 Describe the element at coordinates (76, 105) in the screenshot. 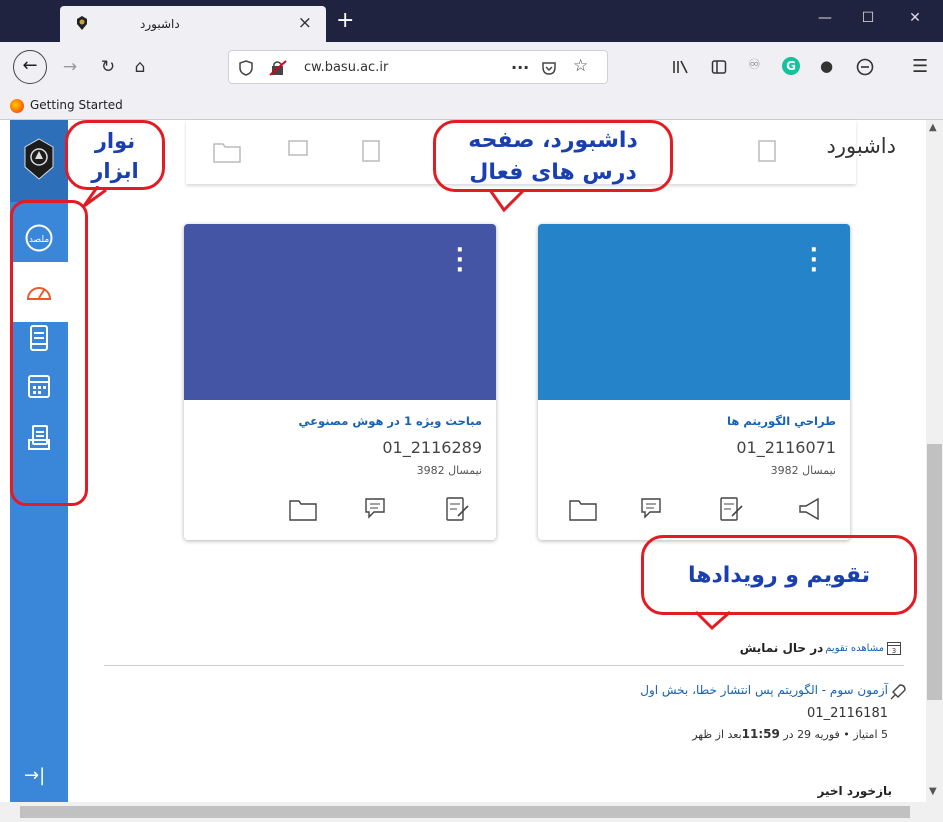

I see `bookmark-getting-started: Getting Started` at that location.